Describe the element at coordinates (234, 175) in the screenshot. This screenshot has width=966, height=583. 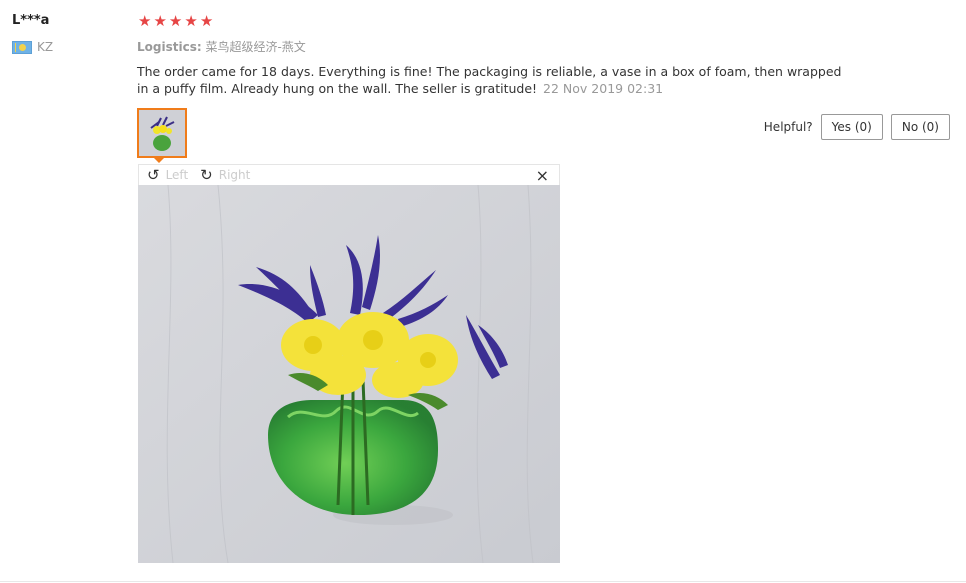
I see `rotate-right-label: Right` at that location.